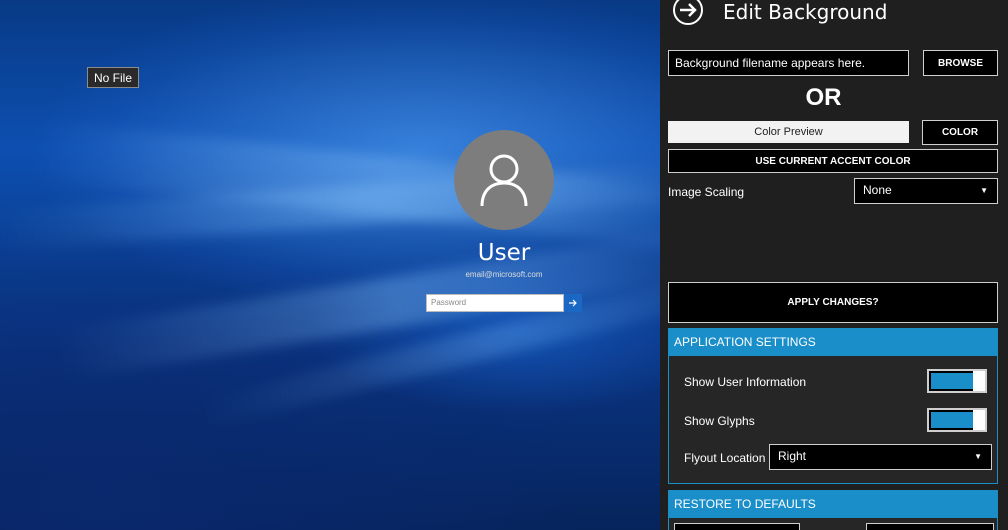  Describe the element at coordinates (788, 132) in the screenshot. I see `color-preview: Color Preview` at that location.